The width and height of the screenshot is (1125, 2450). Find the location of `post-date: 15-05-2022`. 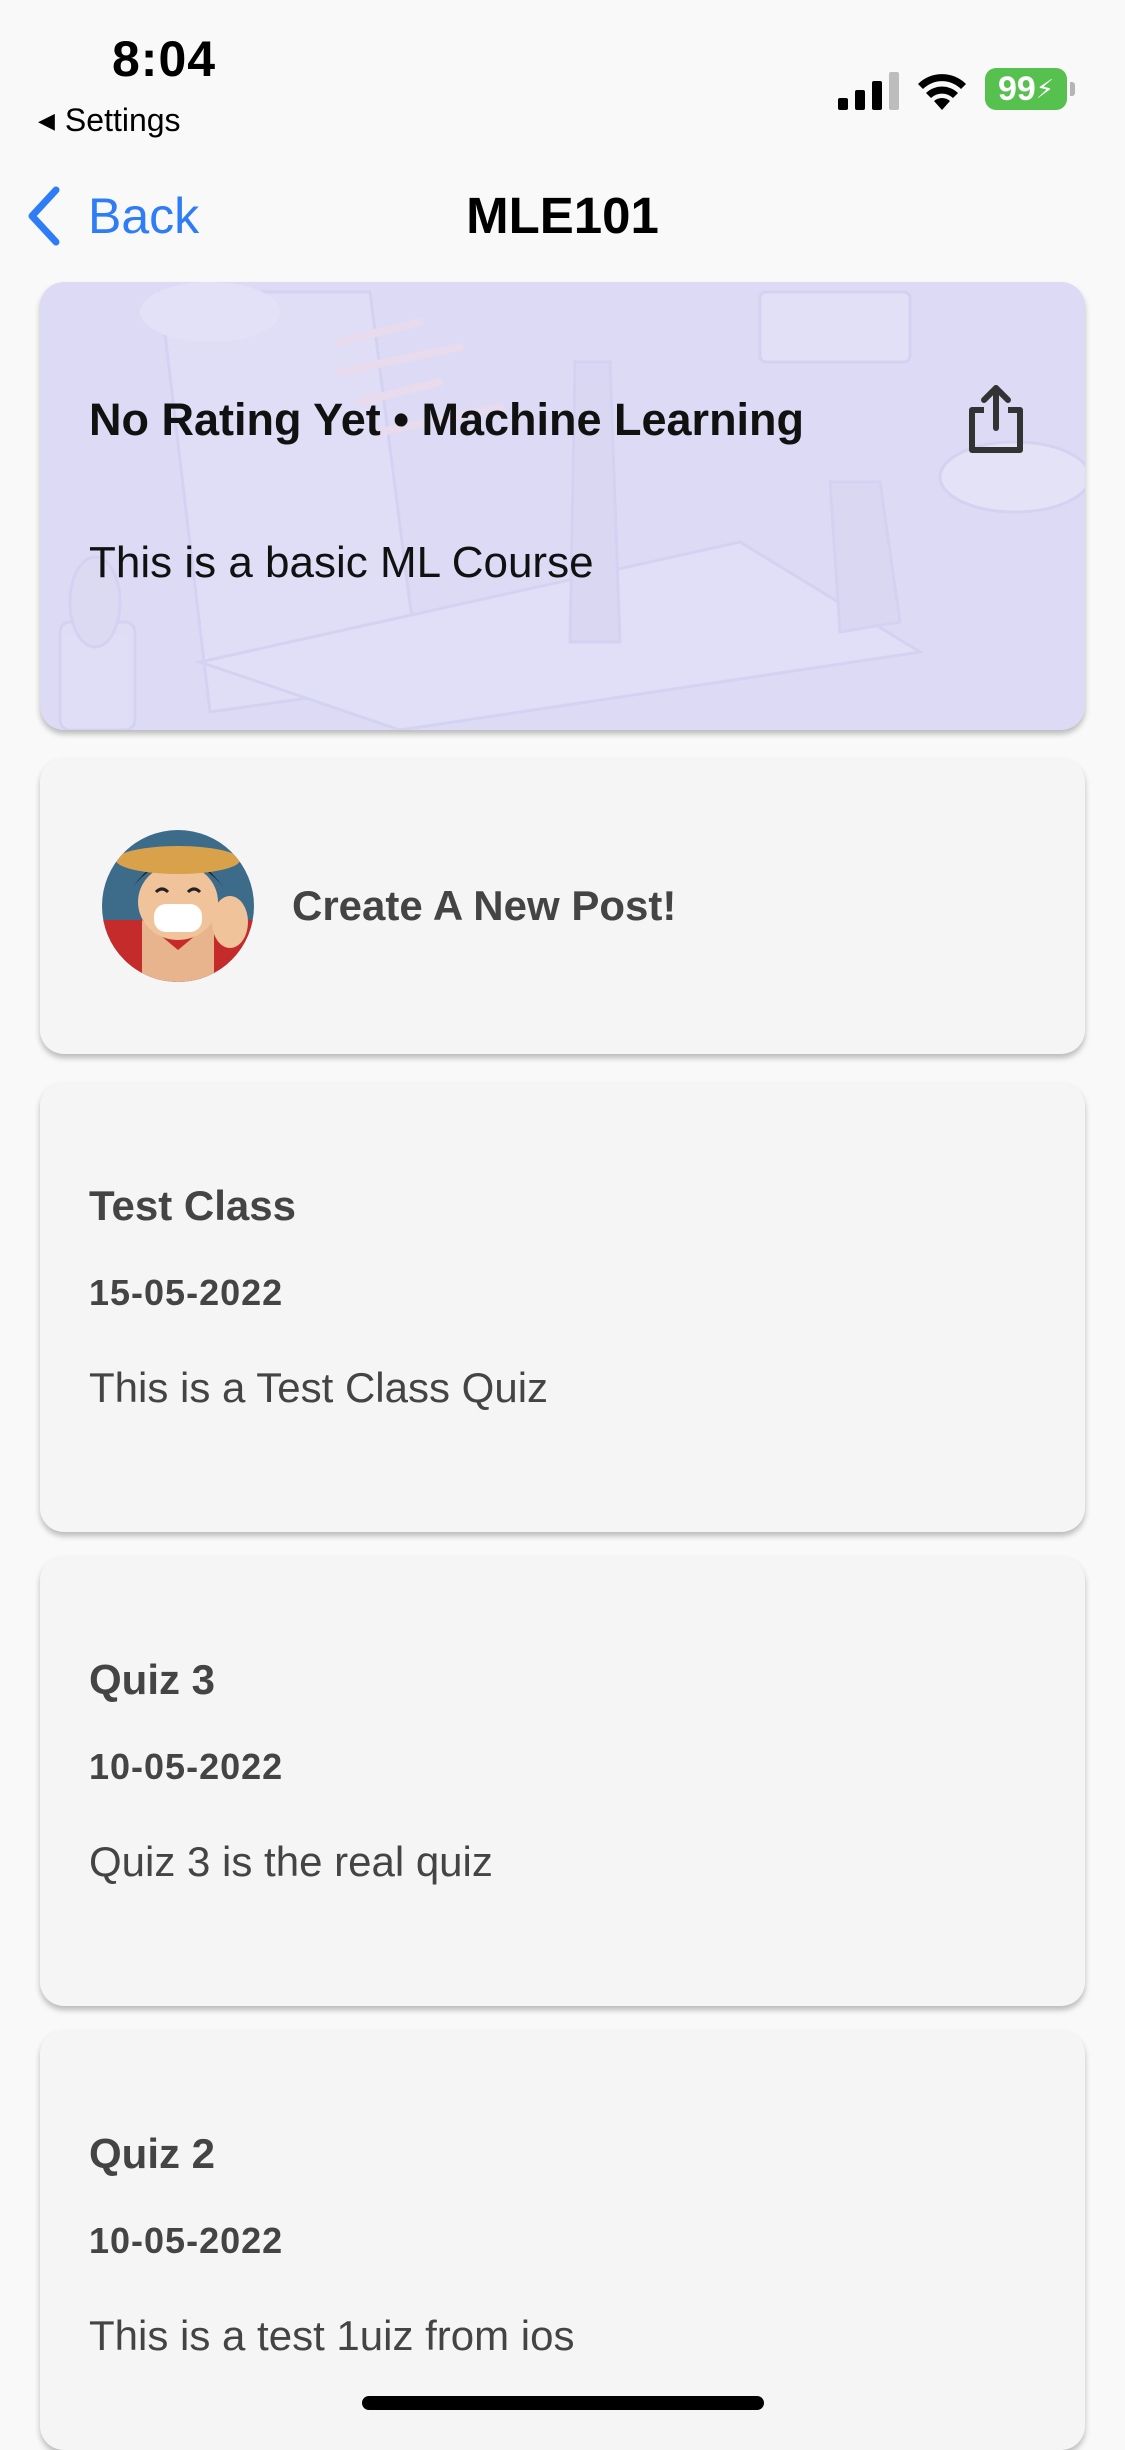

post-date: 15-05-2022 is located at coordinates (186, 1292).